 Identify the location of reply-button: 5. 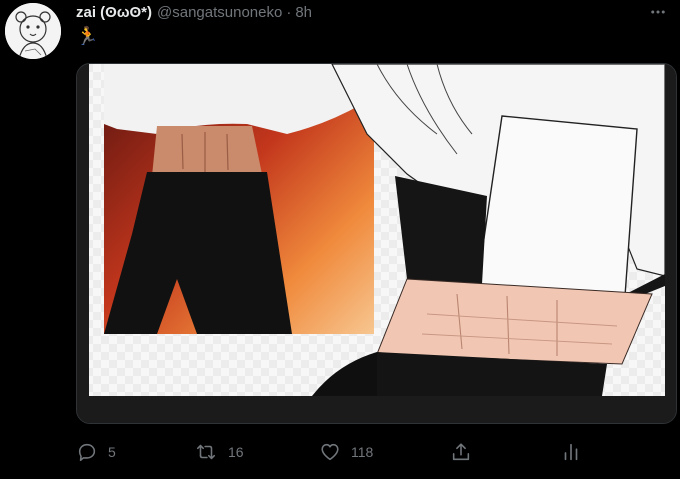
(96, 452).